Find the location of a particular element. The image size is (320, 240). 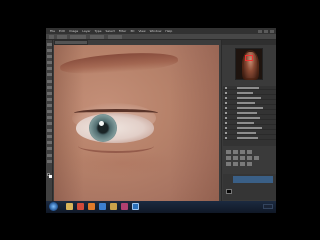

eye-iris is located at coordinates (103, 128).